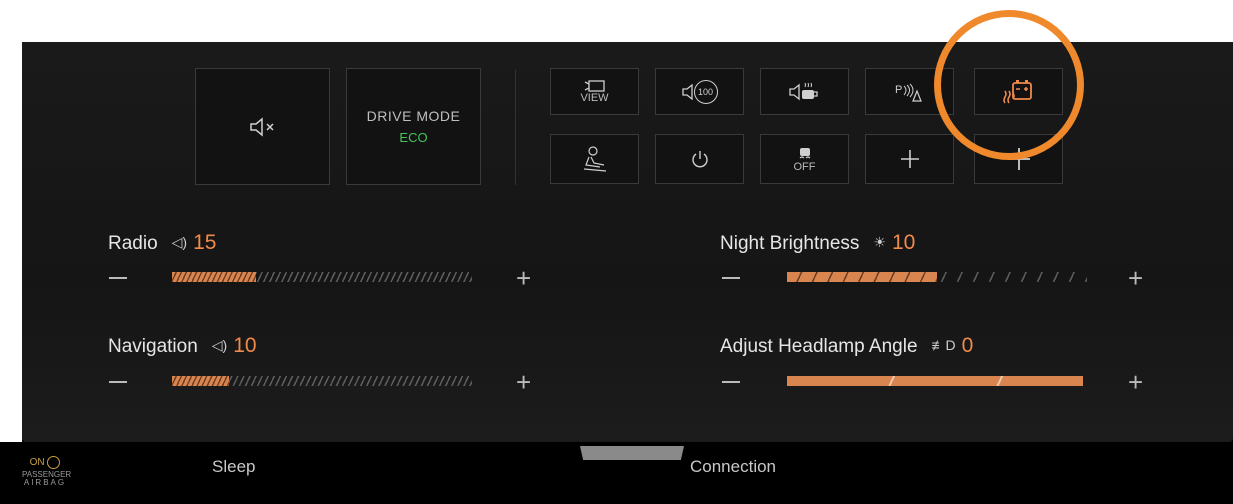 This screenshot has height=504, width=1233. Describe the element at coordinates (245, 345) in the screenshot. I see `navigation-value: 10` at that location.